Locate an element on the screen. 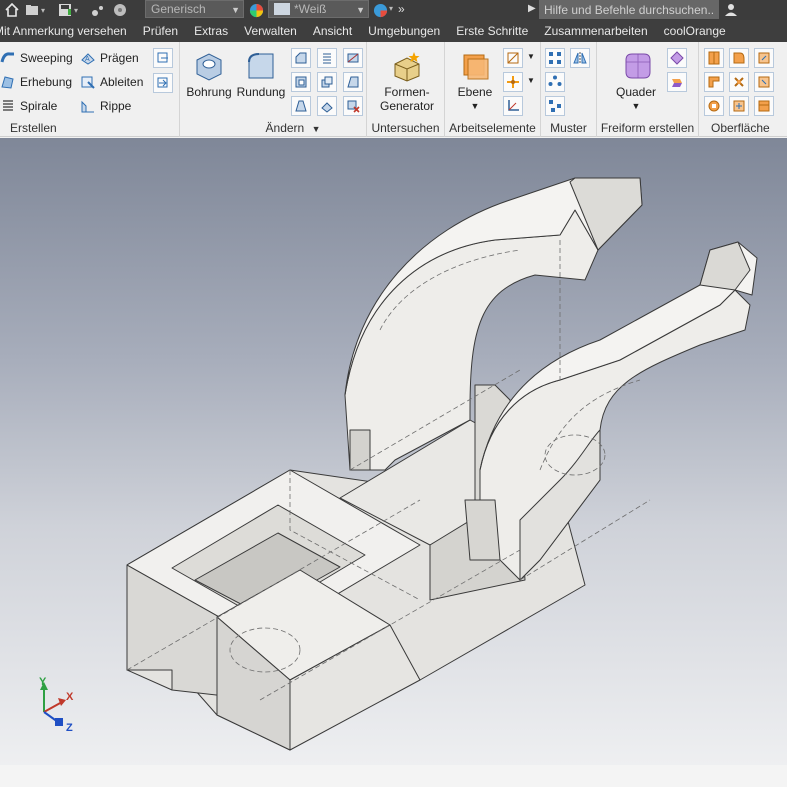 This screenshot has height=787, width=787. material-icon is located at coordinates (120, 10).